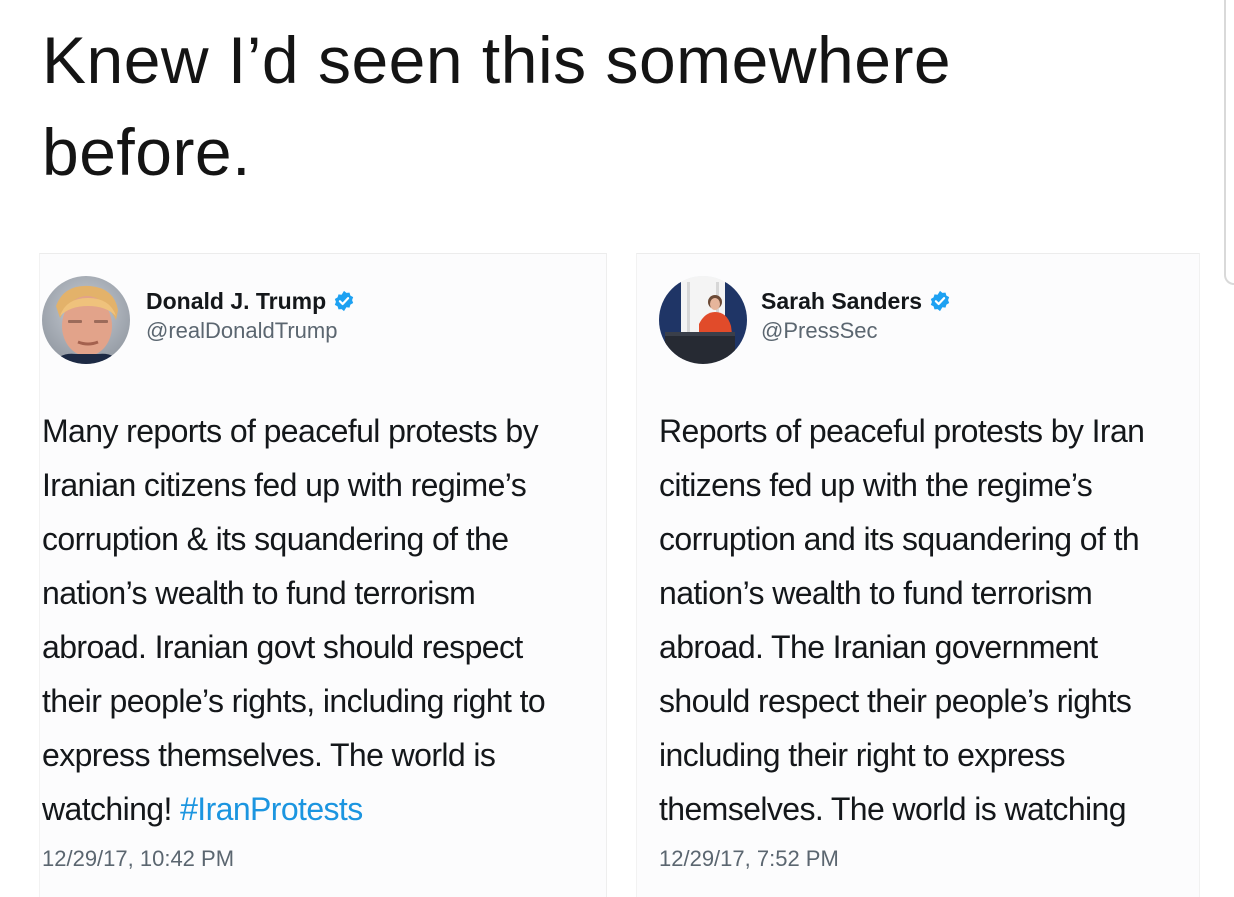  What do you see at coordinates (271, 809) in the screenshot?
I see `hashtag-link: #IranProtests` at bounding box center [271, 809].